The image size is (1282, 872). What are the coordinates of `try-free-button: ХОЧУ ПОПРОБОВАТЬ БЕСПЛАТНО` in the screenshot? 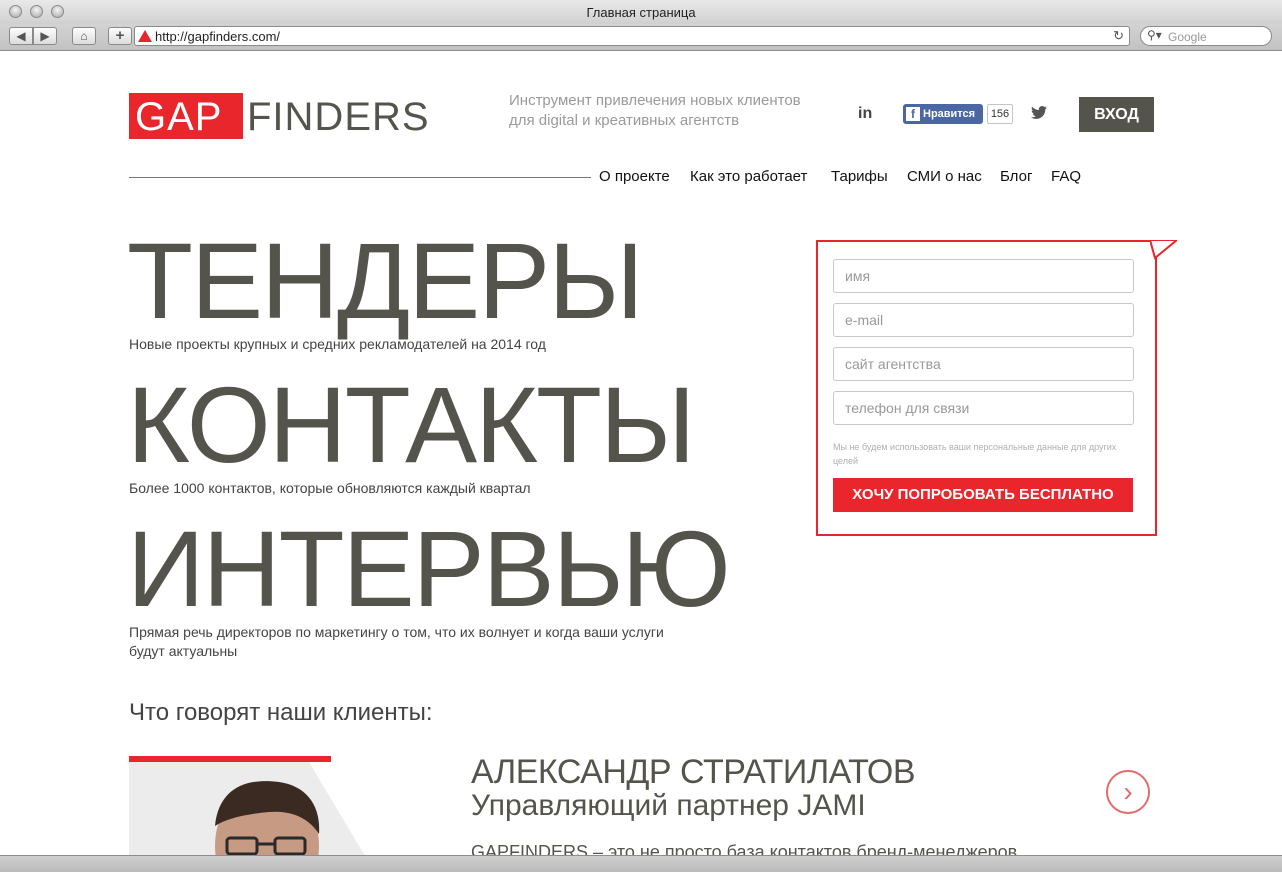 It's located at (983, 495).